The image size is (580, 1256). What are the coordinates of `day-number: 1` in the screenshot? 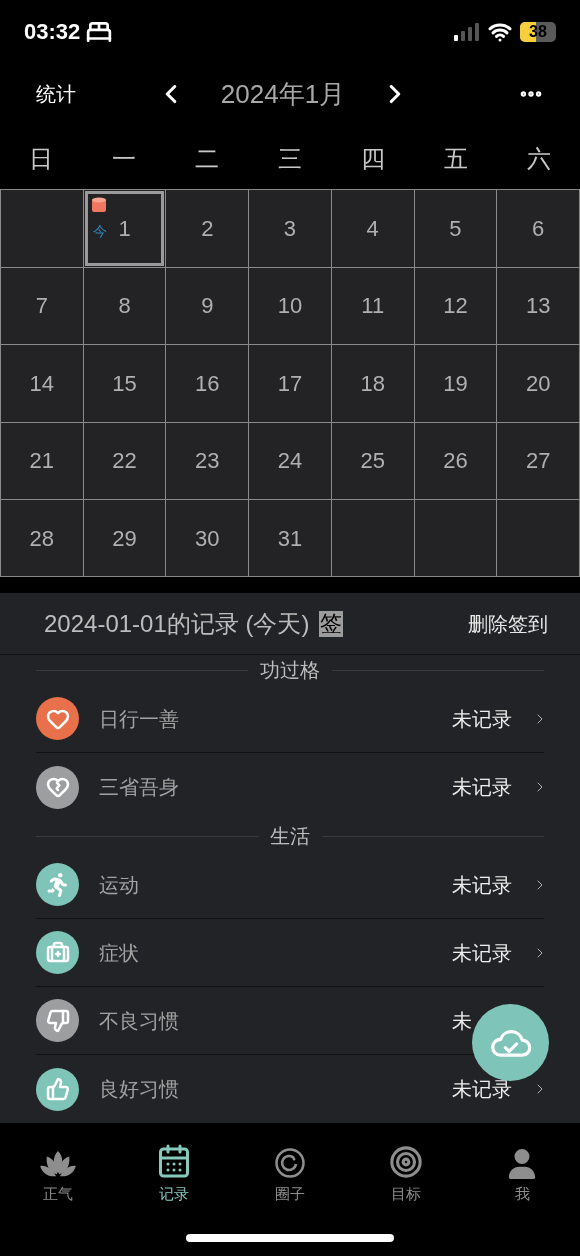 It's located at (124, 229).